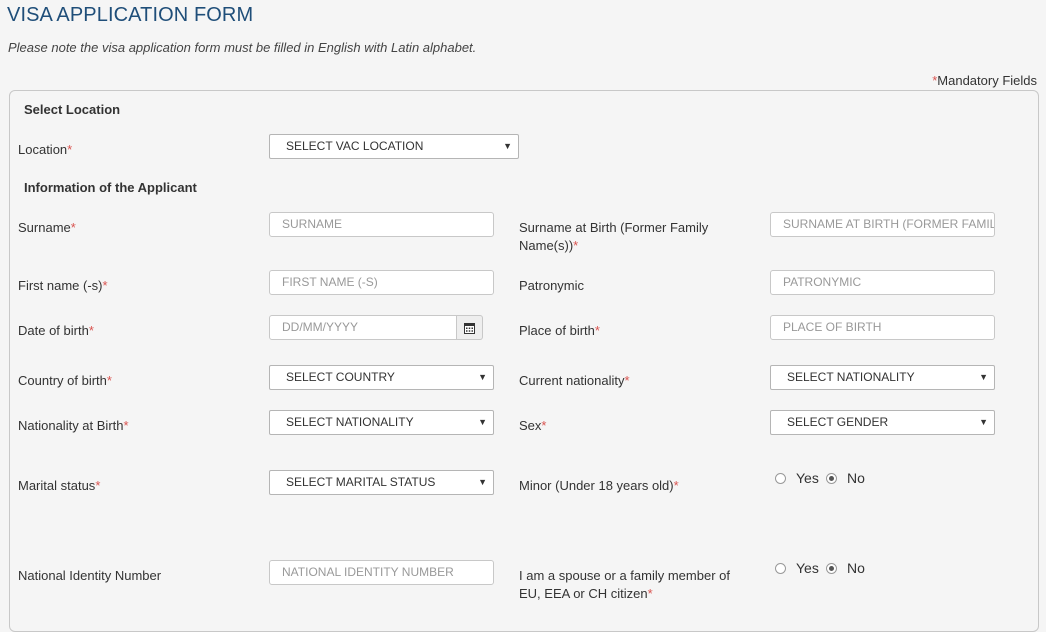  I want to click on place-of-birth-label: Place of birth*, so click(559, 331).